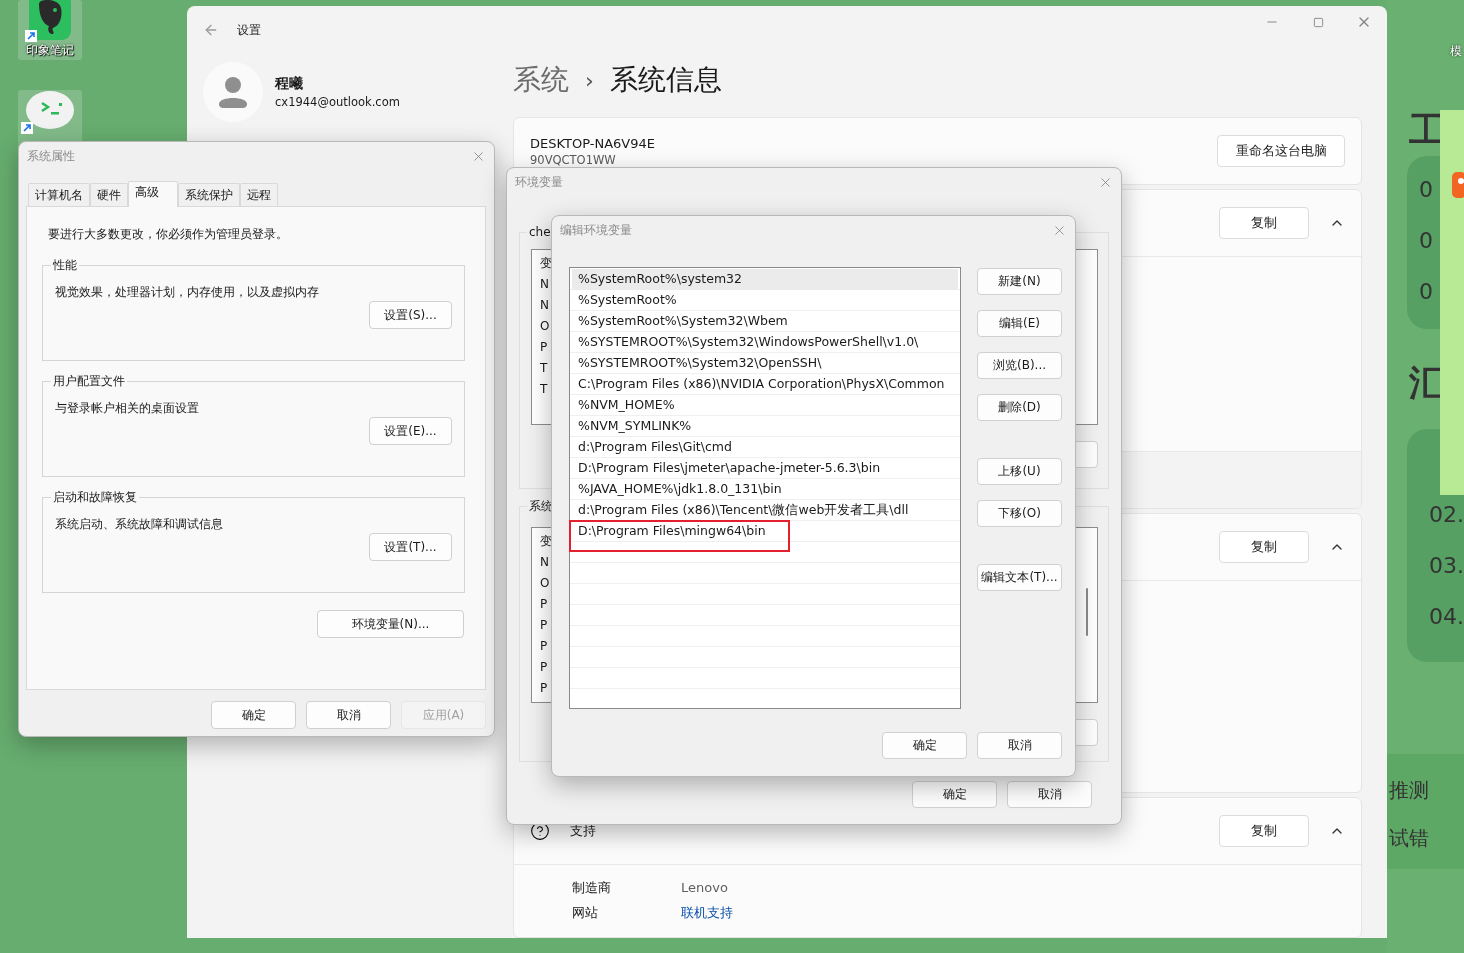 The height and width of the screenshot is (953, 1464). I want to click on note-text: 试错, so click(1409, 838).